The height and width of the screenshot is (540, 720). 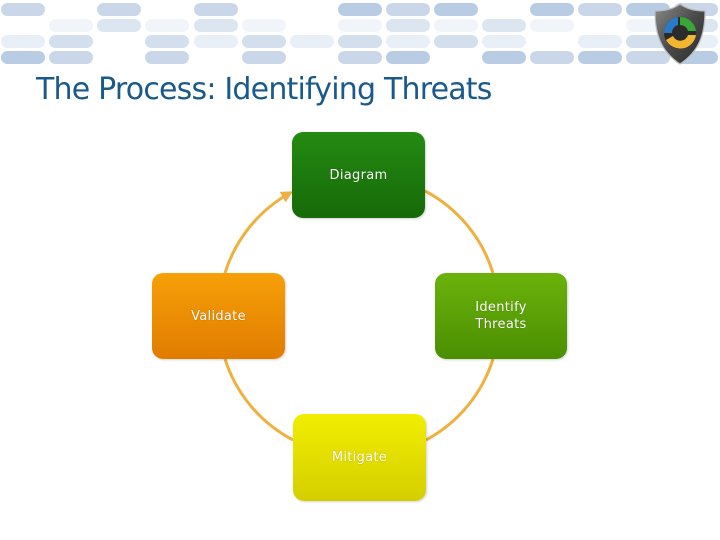 I want to click on connector-validate-to-diagram, so click(x=258, y=232).